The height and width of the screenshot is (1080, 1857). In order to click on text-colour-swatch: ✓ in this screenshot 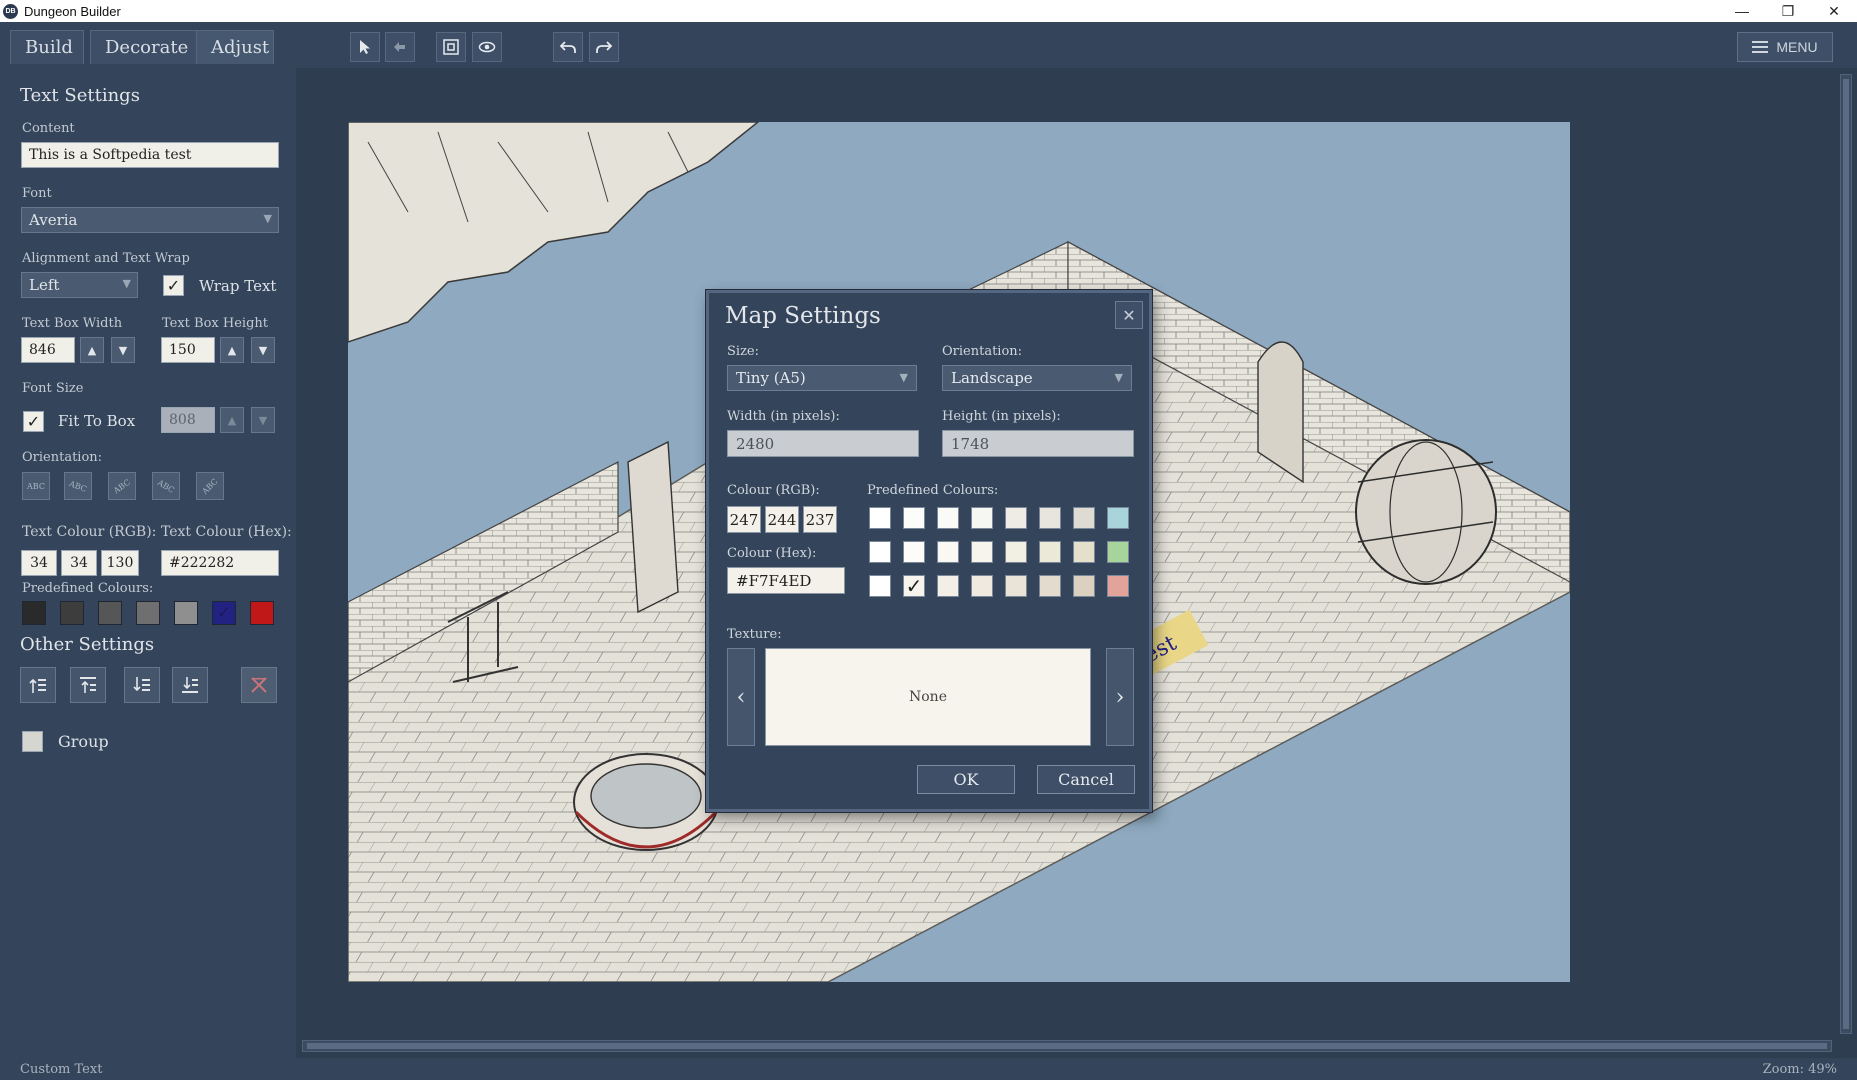, I will do `click(224, 613)`.